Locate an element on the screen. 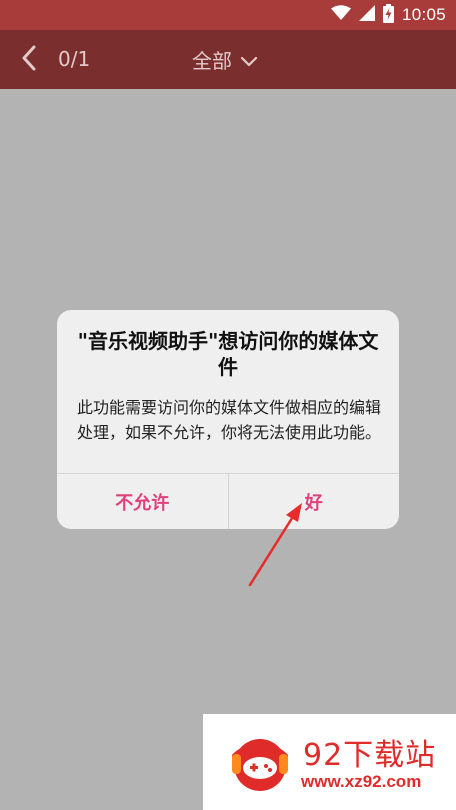  annotation-arrow-icon is located at coordinates (275, 545).